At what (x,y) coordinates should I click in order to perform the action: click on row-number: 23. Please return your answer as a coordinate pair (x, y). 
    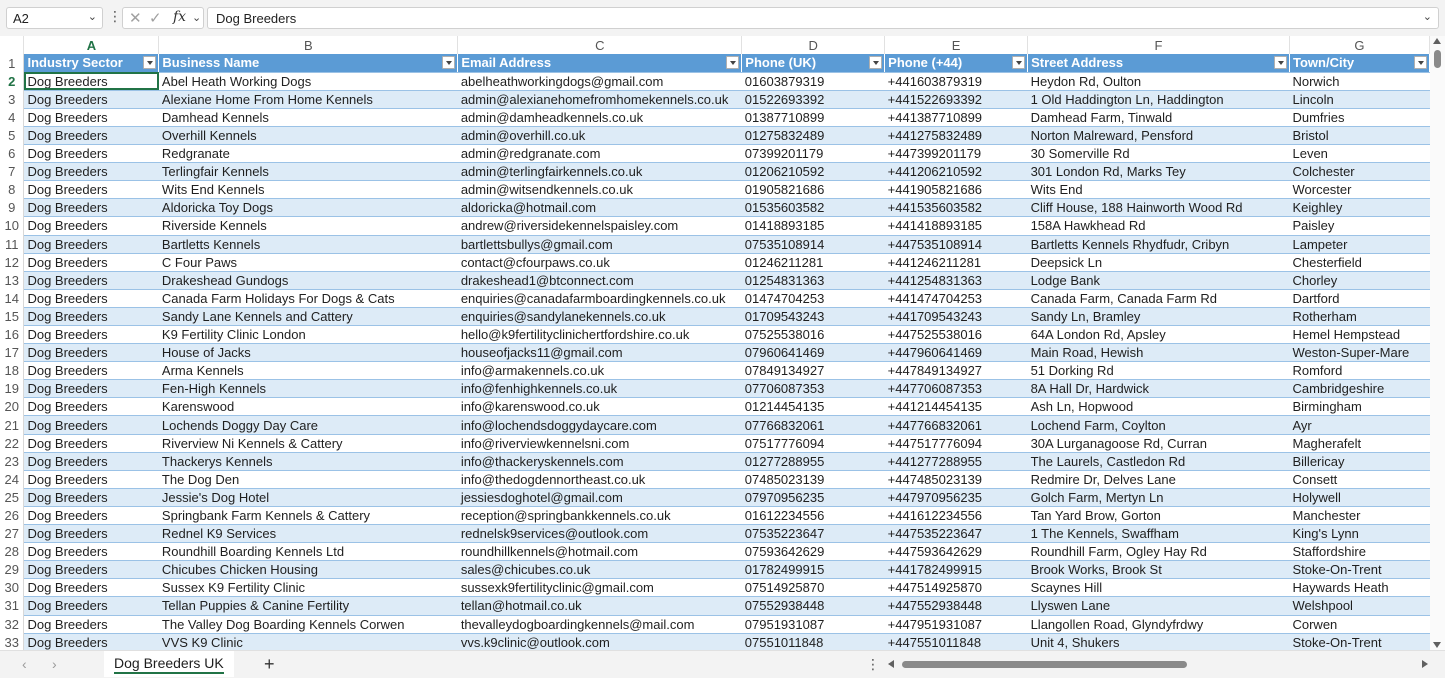
    Looking at the image, I should click on (12, 461).